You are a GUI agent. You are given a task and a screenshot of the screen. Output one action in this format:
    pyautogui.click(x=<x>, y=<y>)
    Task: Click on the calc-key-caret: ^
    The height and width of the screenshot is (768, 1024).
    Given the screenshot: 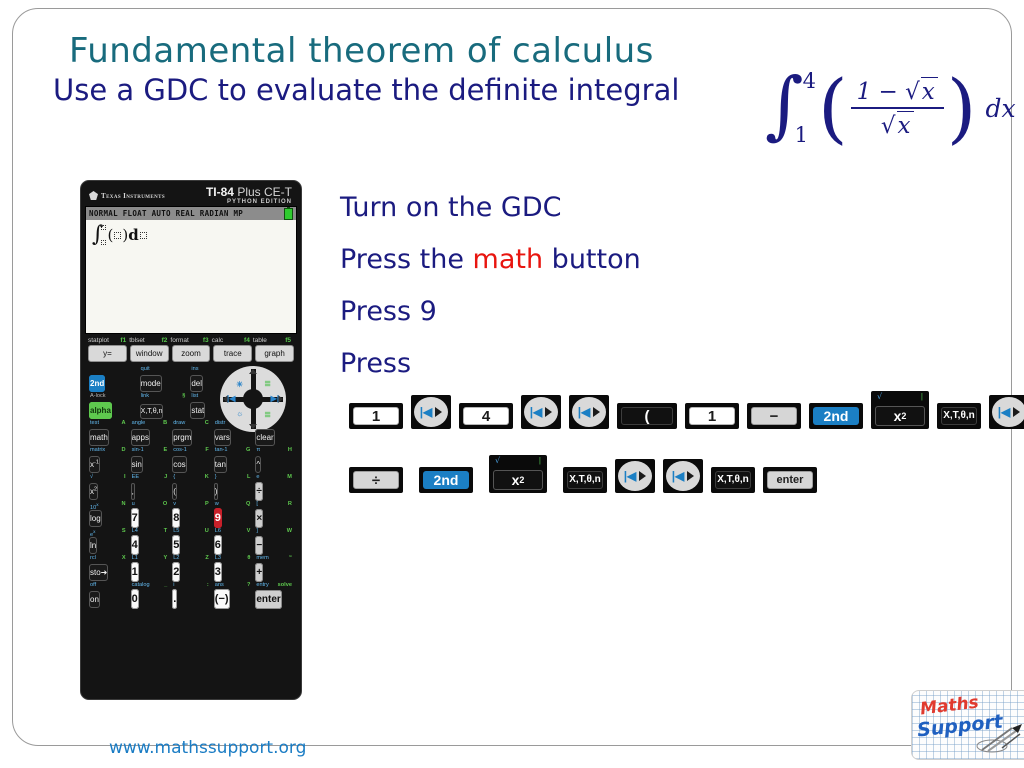 What is the action you would take?
    pyautogui.click(x=258, y=464)
    